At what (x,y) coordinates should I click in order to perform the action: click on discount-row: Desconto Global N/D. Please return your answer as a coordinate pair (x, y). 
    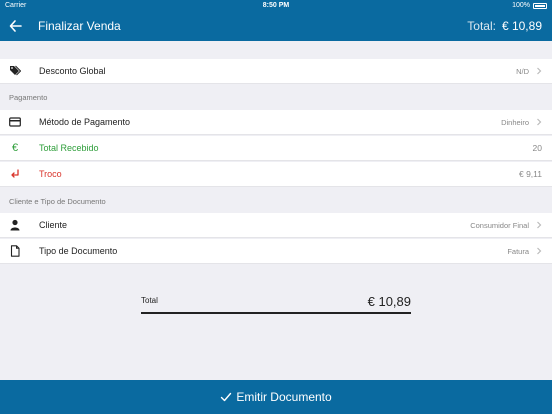
    Looking at the image, I should click on (276, 71).